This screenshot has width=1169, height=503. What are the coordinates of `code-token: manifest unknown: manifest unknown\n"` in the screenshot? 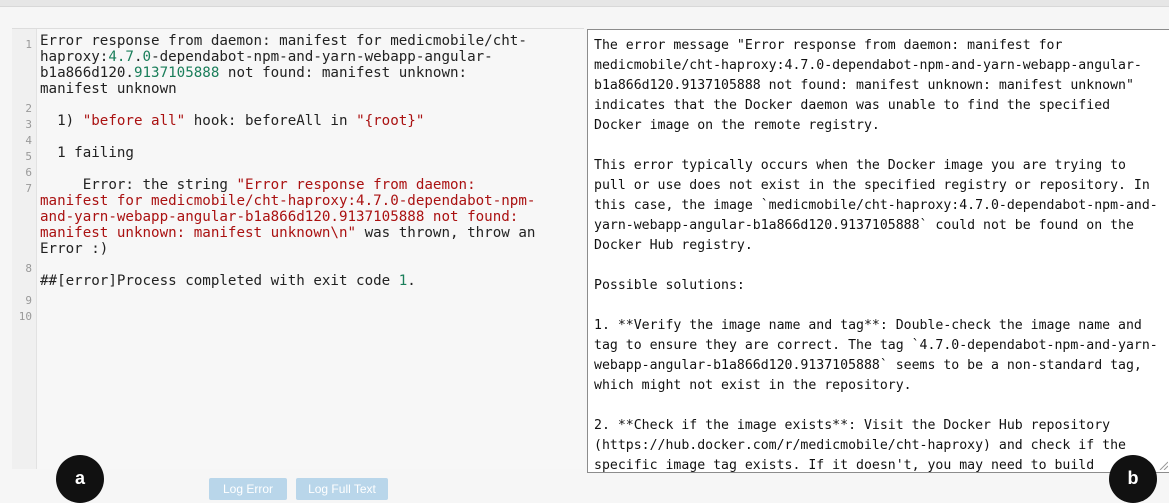 It's located at (198, 233).